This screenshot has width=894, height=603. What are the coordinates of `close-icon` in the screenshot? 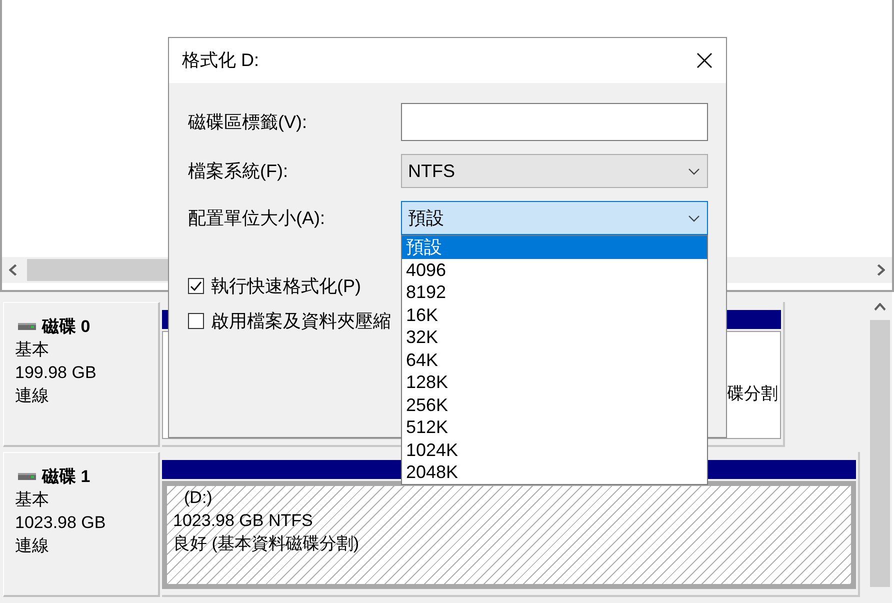 It's located at (704, 60).